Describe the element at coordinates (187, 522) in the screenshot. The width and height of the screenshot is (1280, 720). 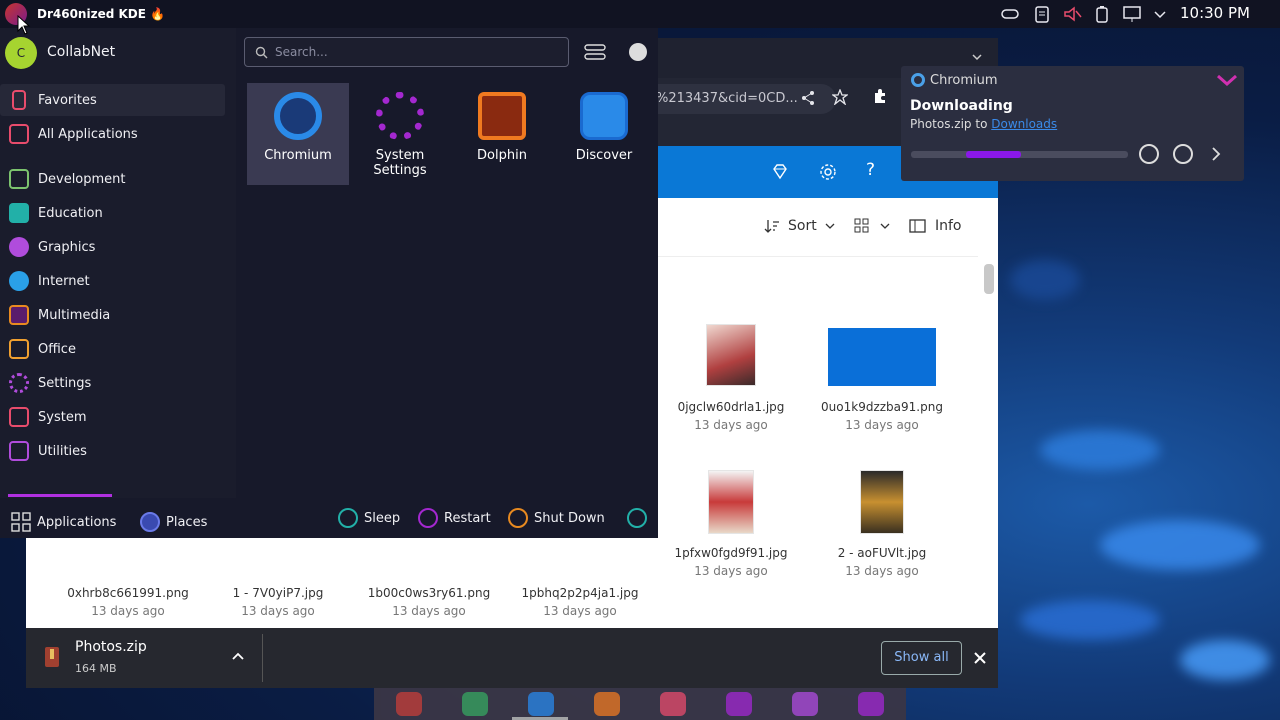
I see `tab-label: Places` at that location.